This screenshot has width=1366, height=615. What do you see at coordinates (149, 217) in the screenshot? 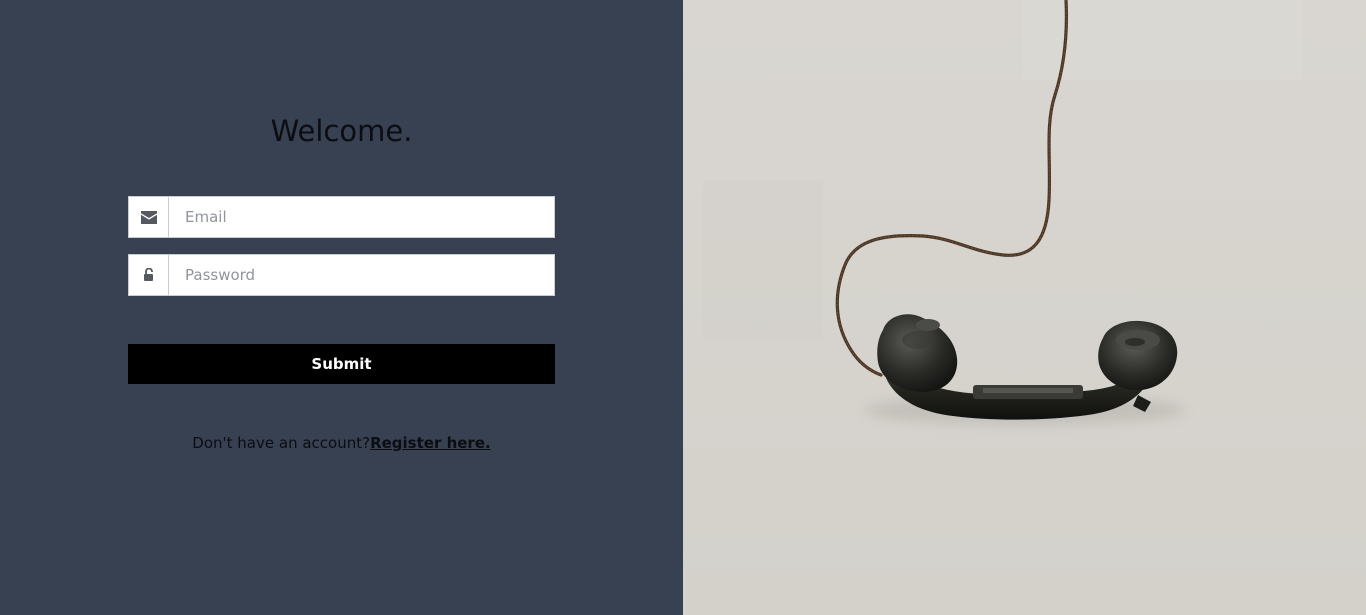
I see `envelope-icon` at bounding box center [149, 217].